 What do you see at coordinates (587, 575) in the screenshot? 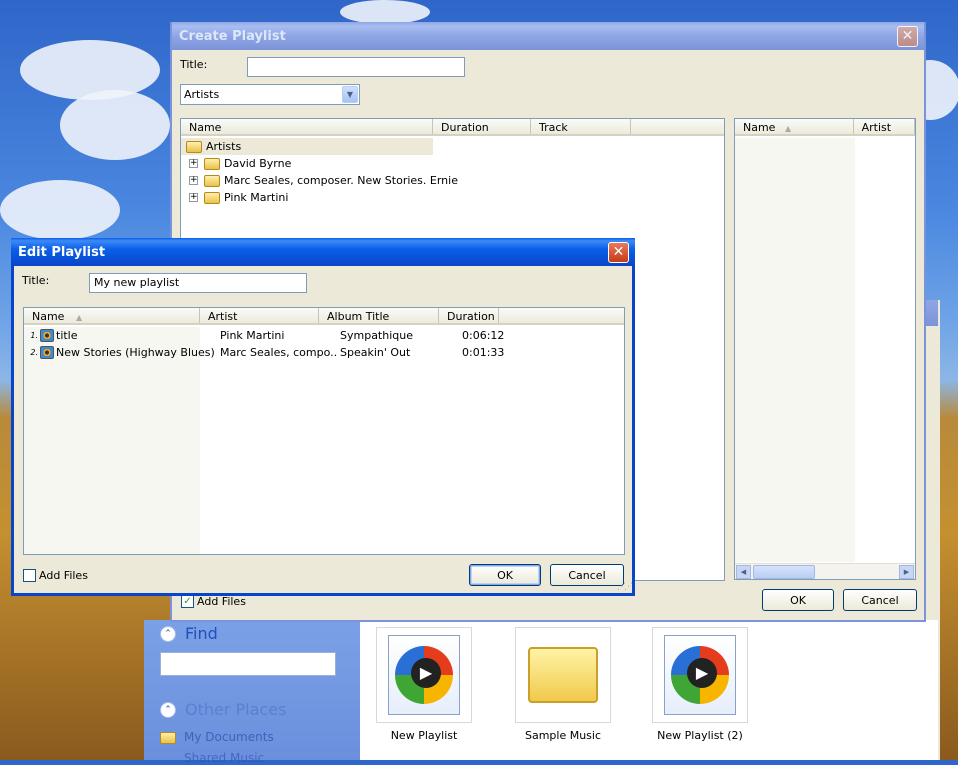
I see `edit-cancel-button: Cancel` at bounding box center [587, 575].